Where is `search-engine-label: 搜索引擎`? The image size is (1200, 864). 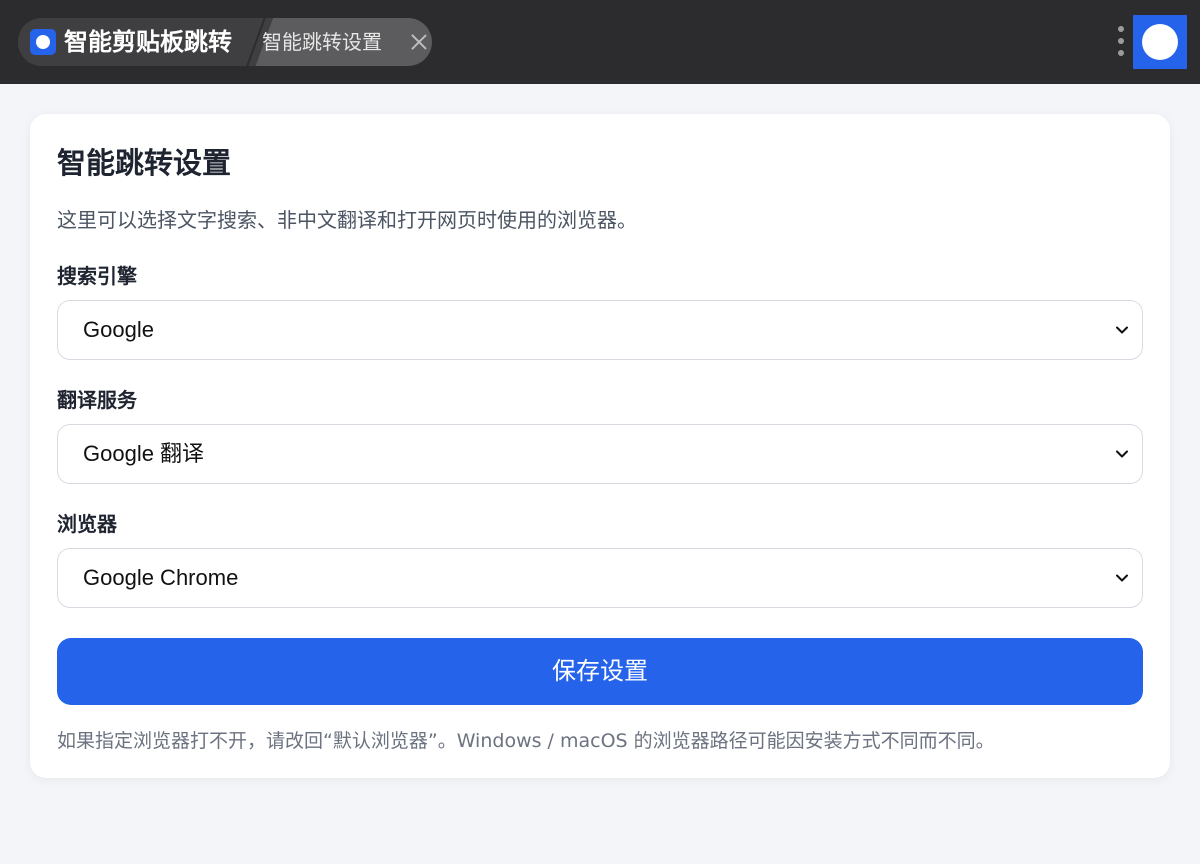
search-engine-label: 搜索引擎 is located at coordinates (97, 276).